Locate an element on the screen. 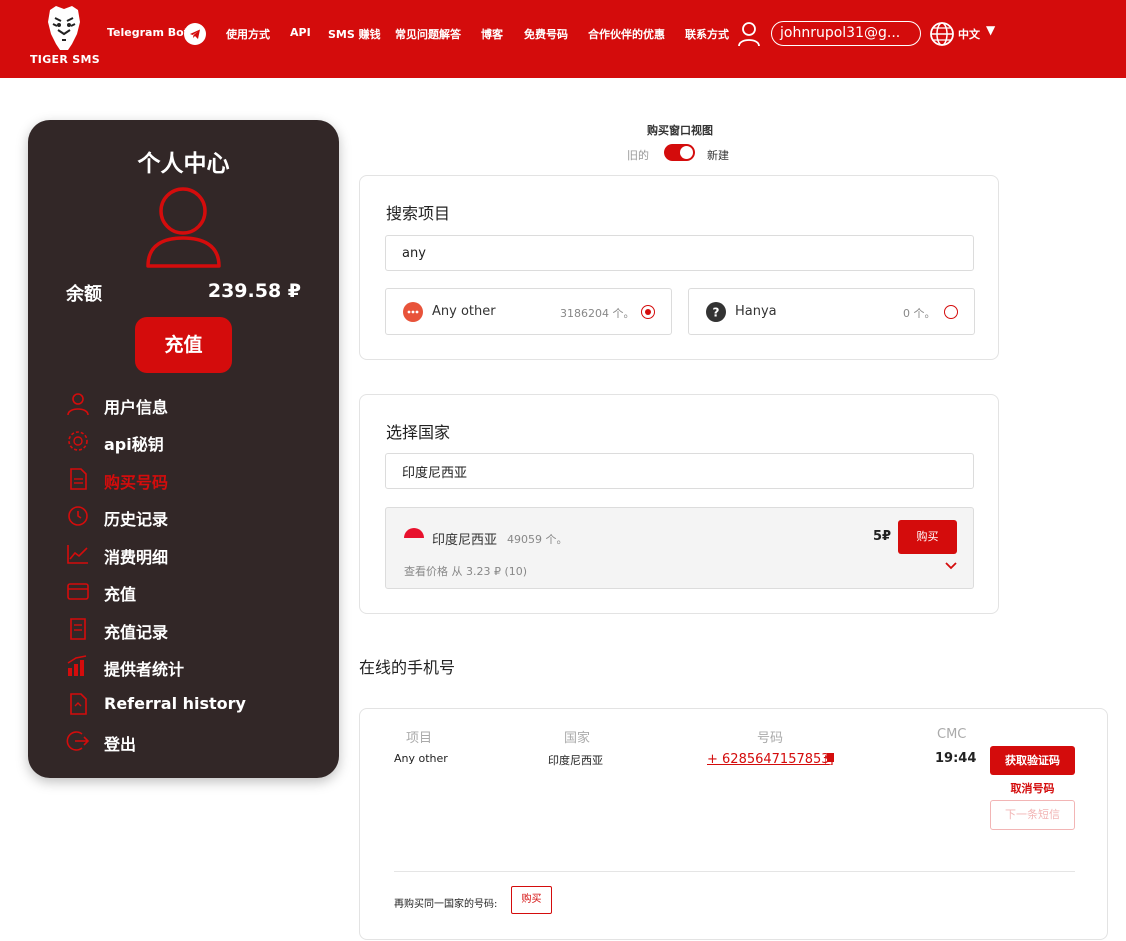  sidebar-item-topup-history: 充值记录 is located at coordinates (186, 630).